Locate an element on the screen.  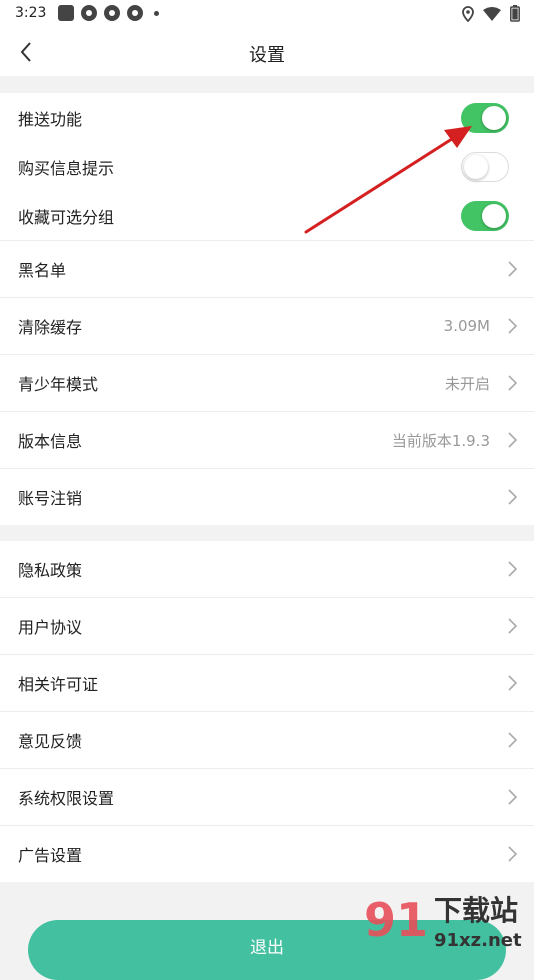
system-icons is located at coordinates (491, 13).